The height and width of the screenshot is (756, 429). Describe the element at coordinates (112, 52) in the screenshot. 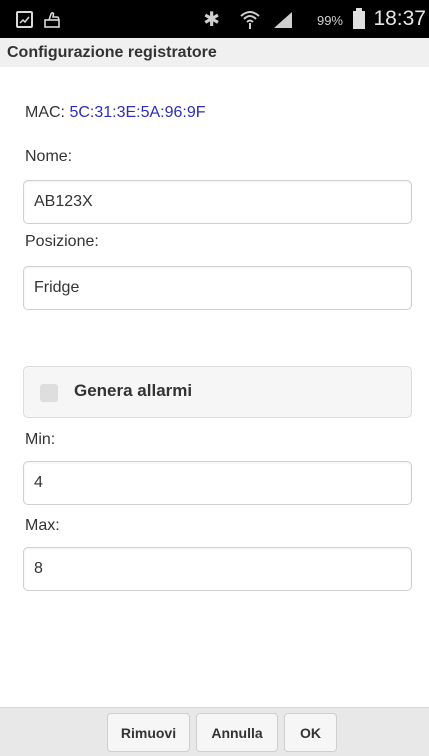

I see `page-title: Configurazione registratore` at that location.